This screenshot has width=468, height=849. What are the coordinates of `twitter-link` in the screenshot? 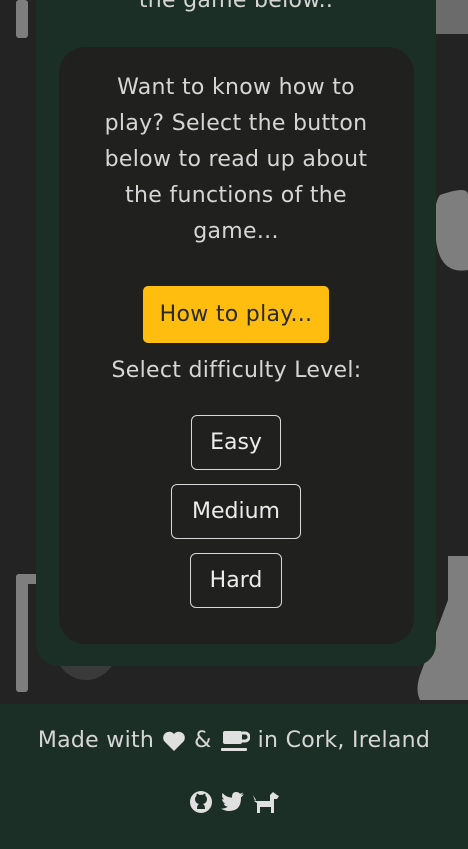 It's located at (233, 802).